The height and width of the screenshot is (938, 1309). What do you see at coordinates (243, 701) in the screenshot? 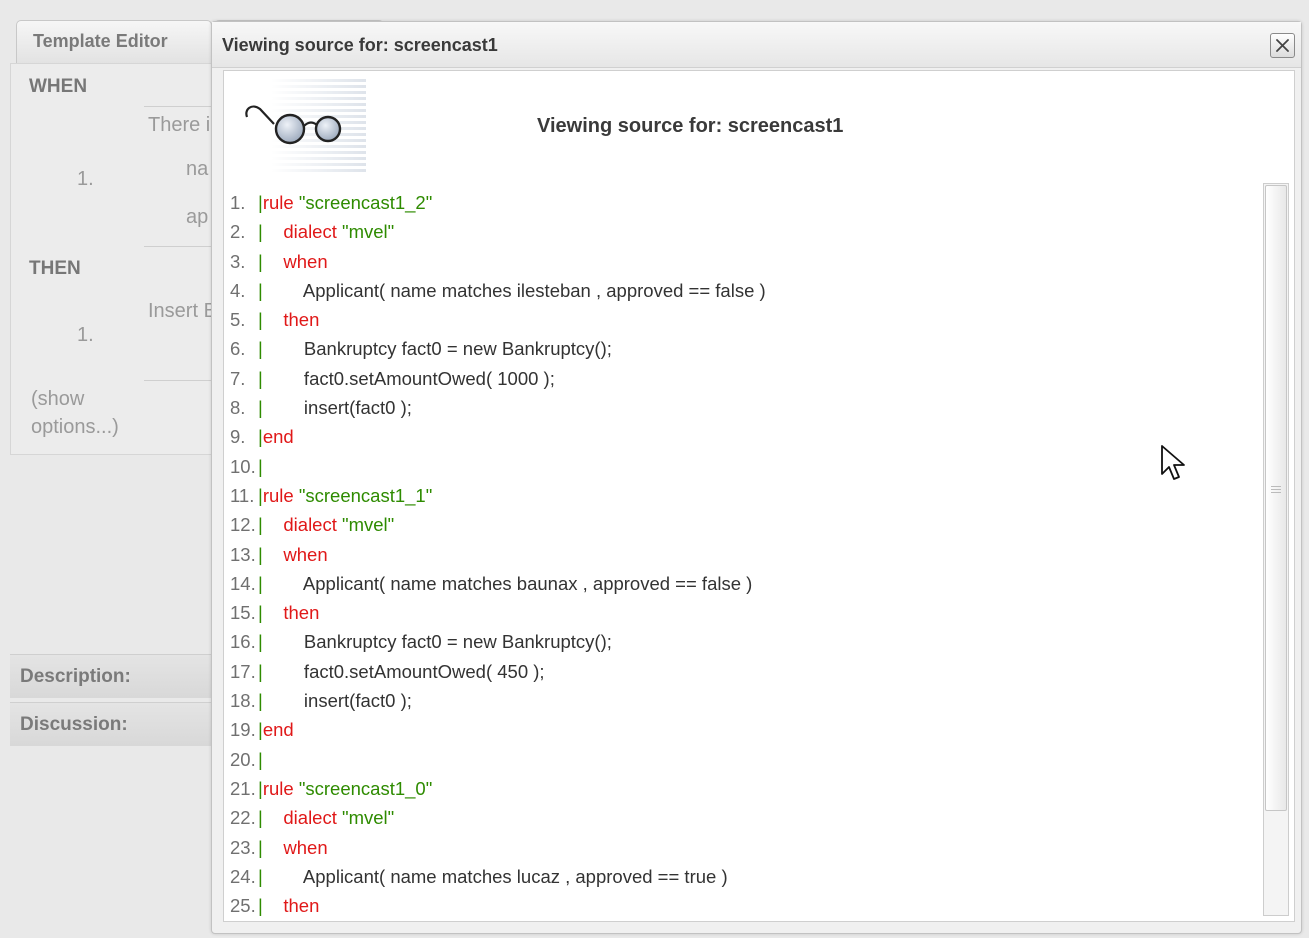
I see `line-number: 18.` at bounding box center [243, 701].